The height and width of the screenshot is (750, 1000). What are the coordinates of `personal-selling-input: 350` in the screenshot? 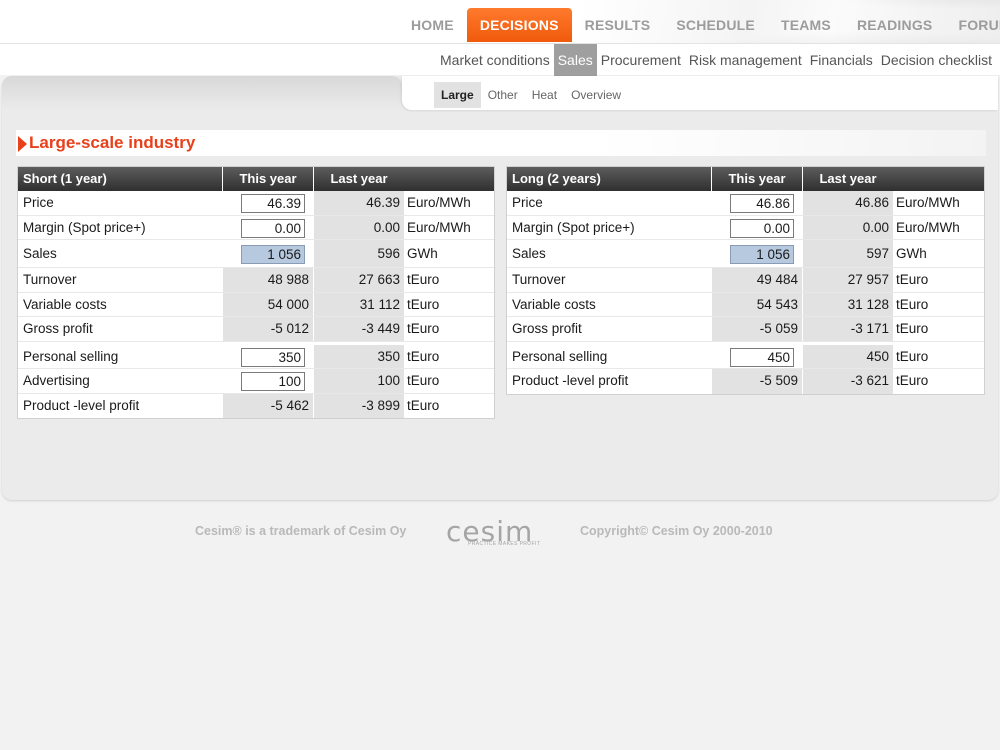 It's located at (273, 357).